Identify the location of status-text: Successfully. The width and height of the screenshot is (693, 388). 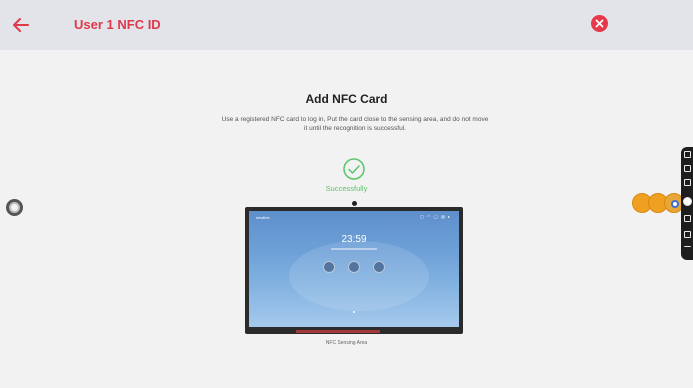
(346, 188).